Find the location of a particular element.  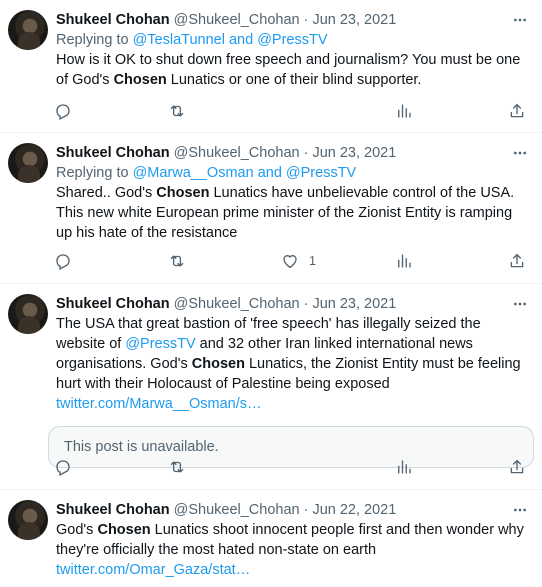

like-button: 1 is located at coordinates (329, 261).